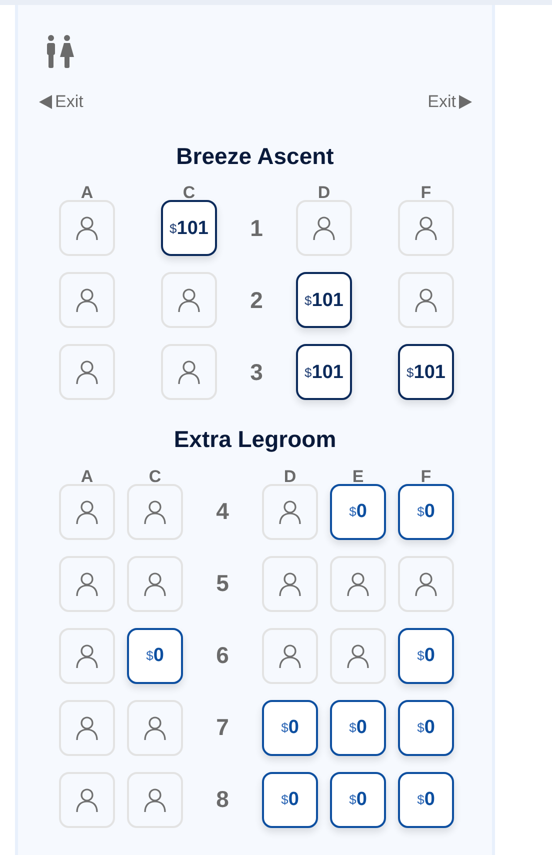 The height and width of the screenshot is (855, 552). Describe the element at coordinates (256, 372) in the screenshot. I see `row-number: 3` at that location.